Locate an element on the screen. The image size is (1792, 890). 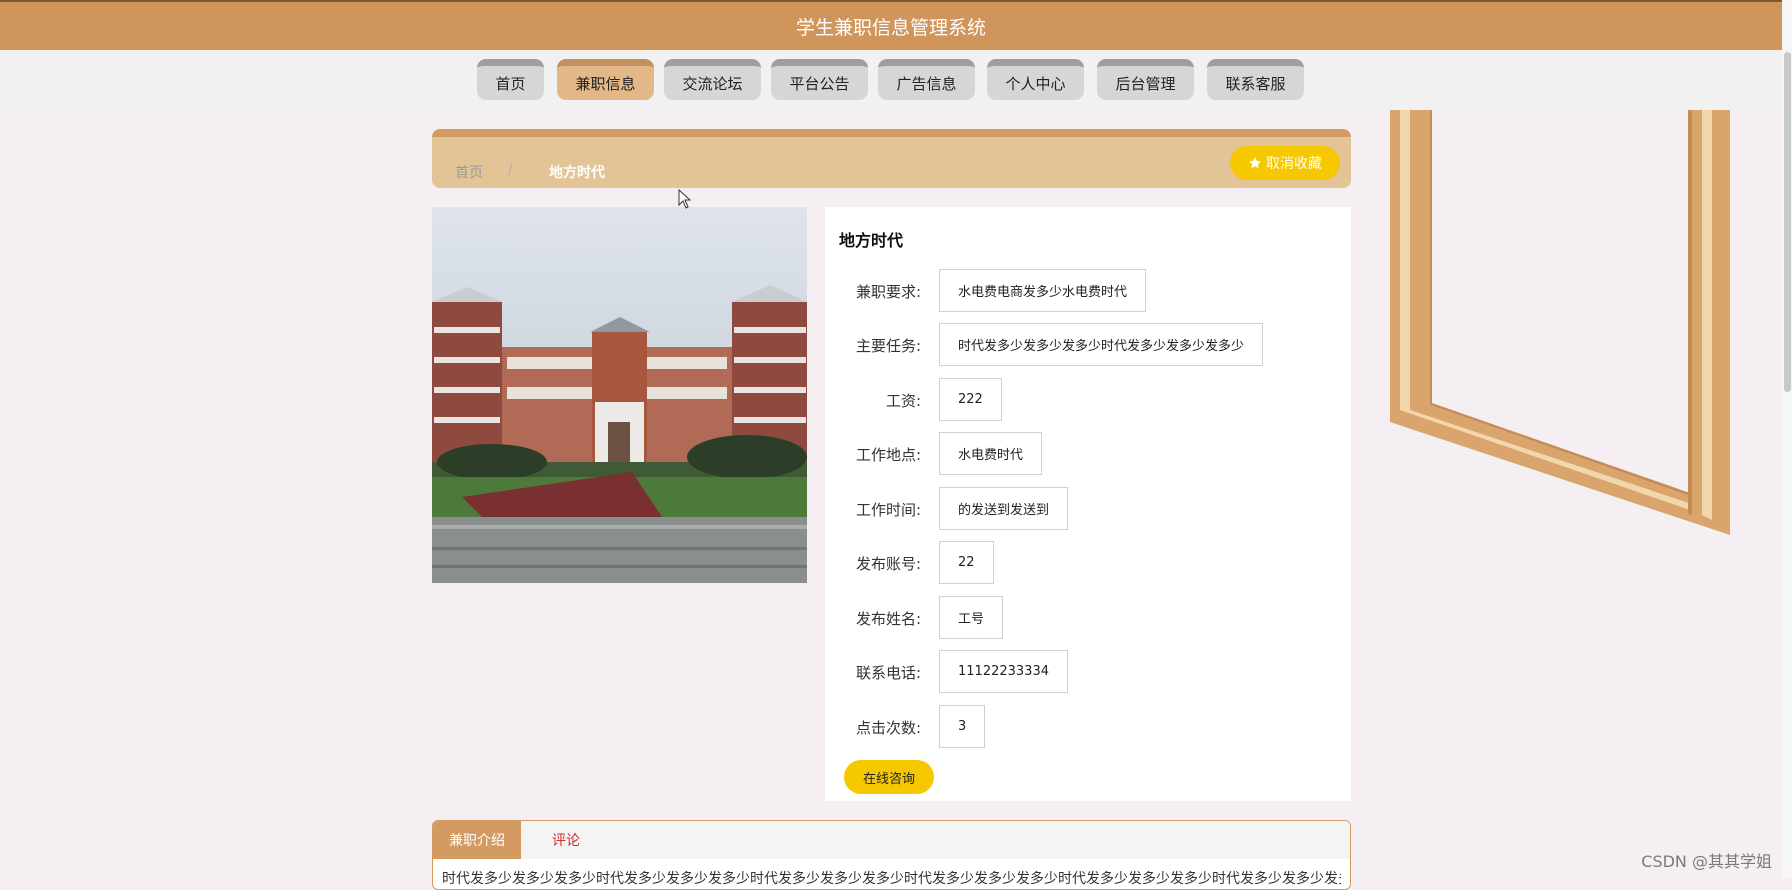
field-value: 工号 is located at coordinates (971, 617).